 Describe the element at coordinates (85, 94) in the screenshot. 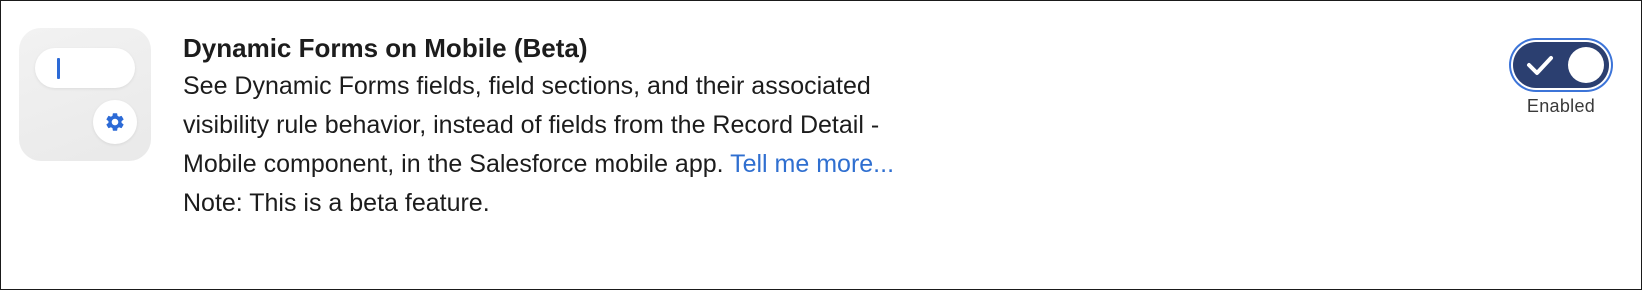

I see `dynamic-forms-illustration-icon` at that location.